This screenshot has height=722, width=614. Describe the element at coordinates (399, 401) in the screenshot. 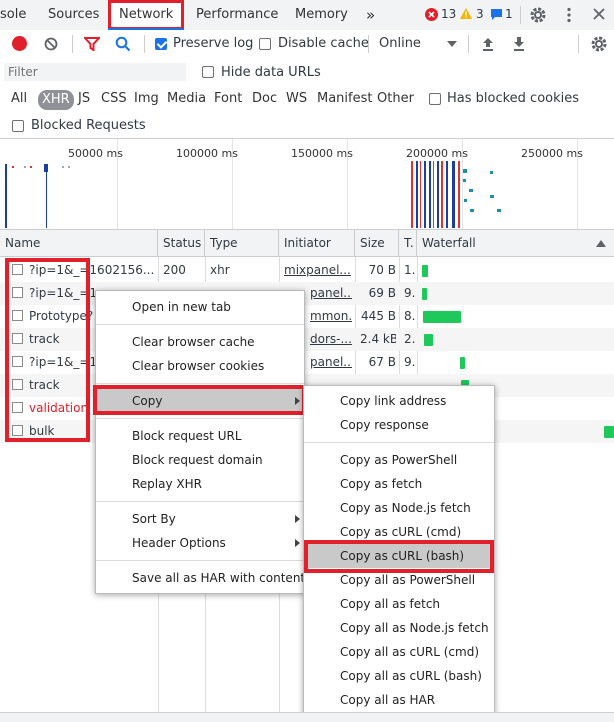

I see `menu-item-copy-link-address: Copy link address` at that location.